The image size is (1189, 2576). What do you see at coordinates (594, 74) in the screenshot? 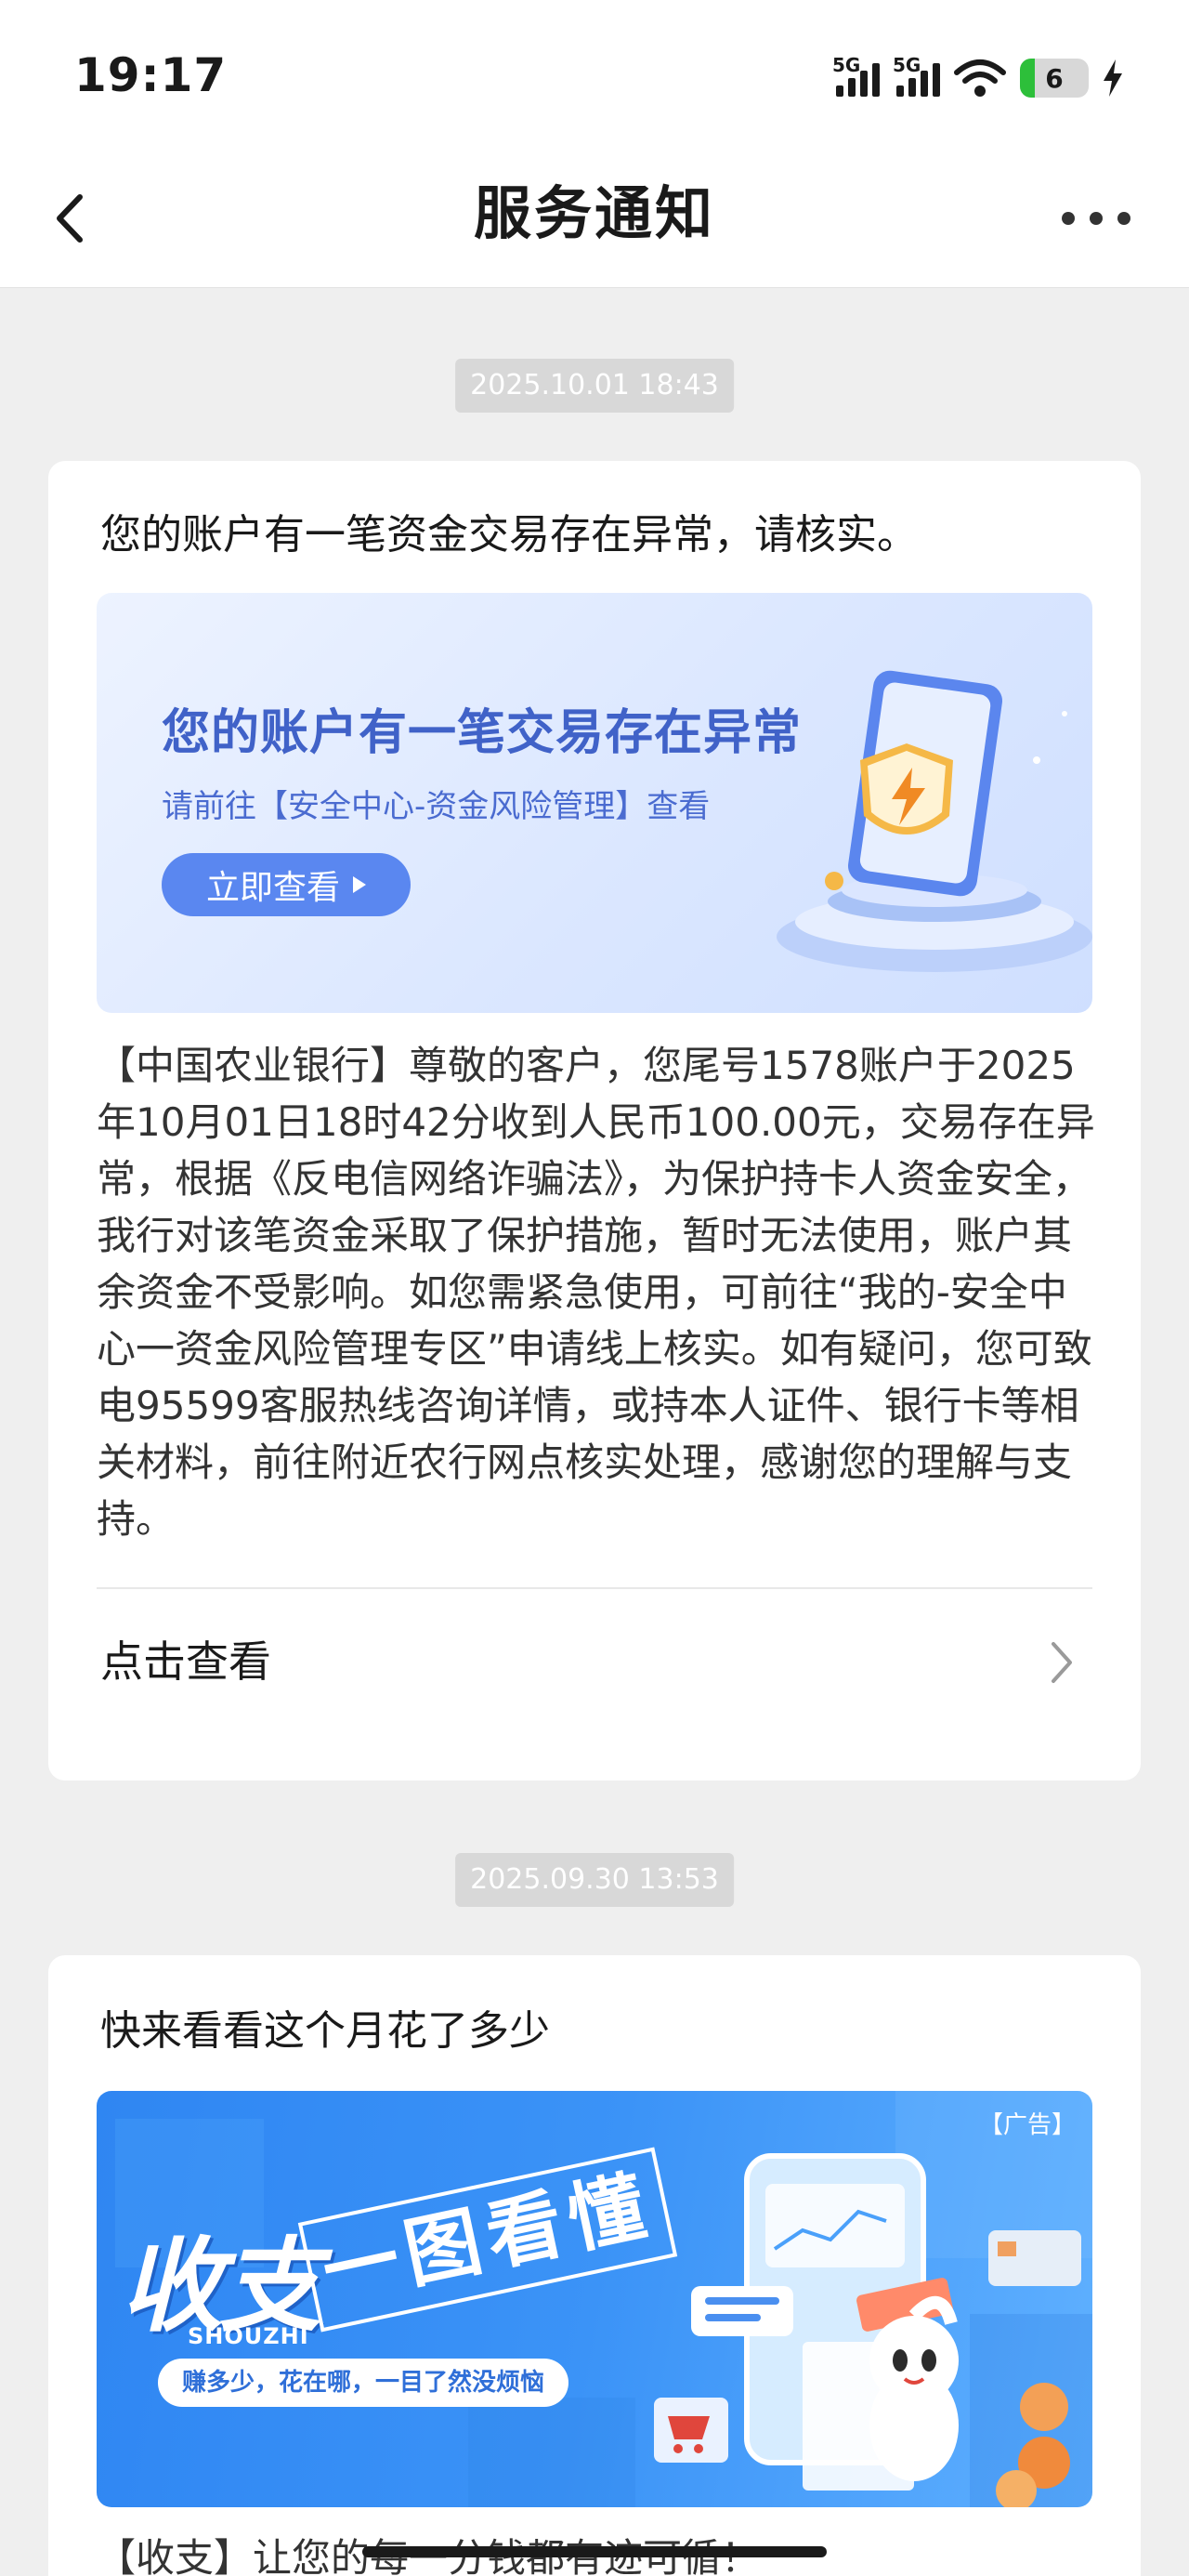
I see `status-bar: 19:17 5G 5G 6` at bounding box center [594, 74].